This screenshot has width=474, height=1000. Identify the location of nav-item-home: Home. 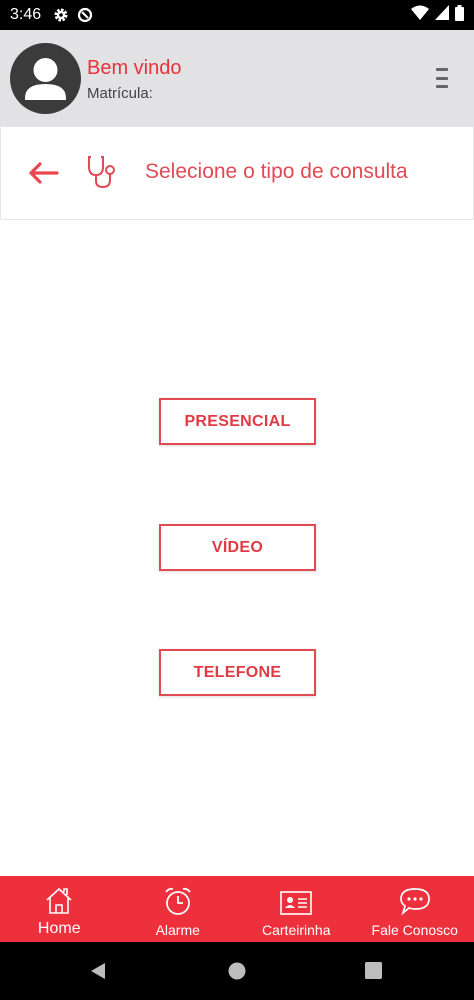
(59, 909).